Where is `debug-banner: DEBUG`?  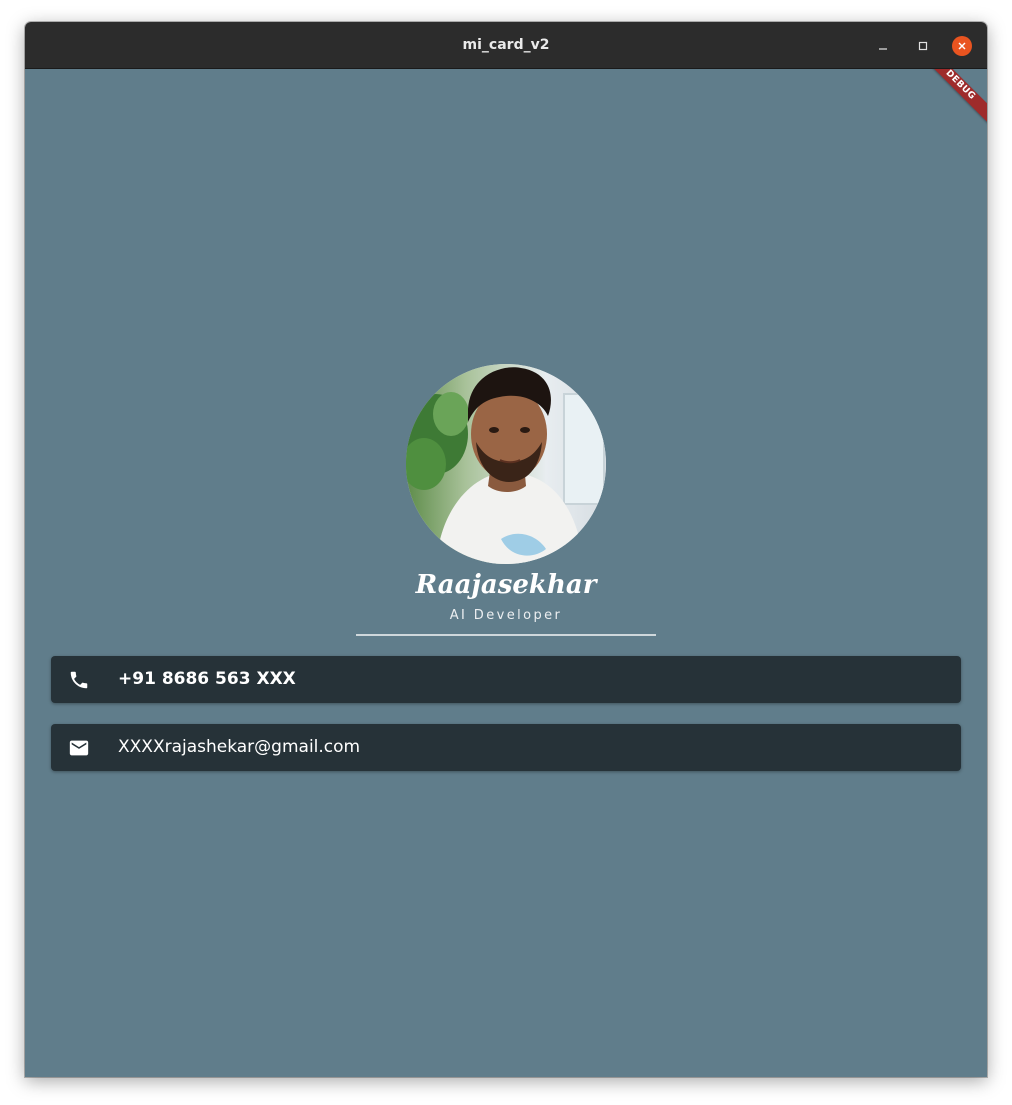
debug-banner: DEBUG is located at coordinates (949, 101).